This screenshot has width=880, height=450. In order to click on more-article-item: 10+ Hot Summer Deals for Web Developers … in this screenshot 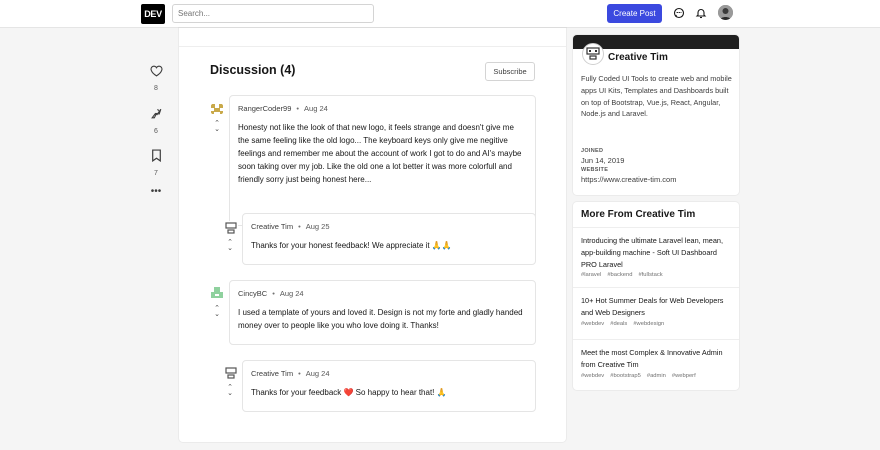, I will do `click(657, 311)`.